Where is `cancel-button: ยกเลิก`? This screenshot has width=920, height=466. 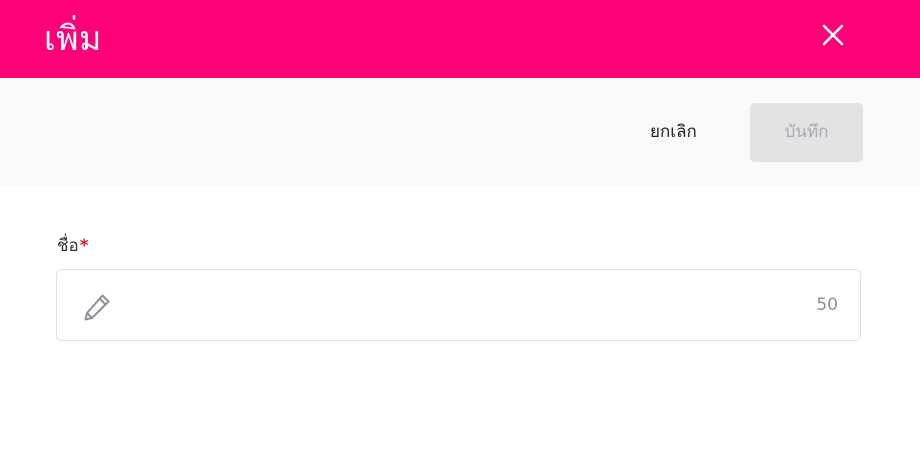 cancel-button: ยกเลิก is located at coordinates (673, 132).